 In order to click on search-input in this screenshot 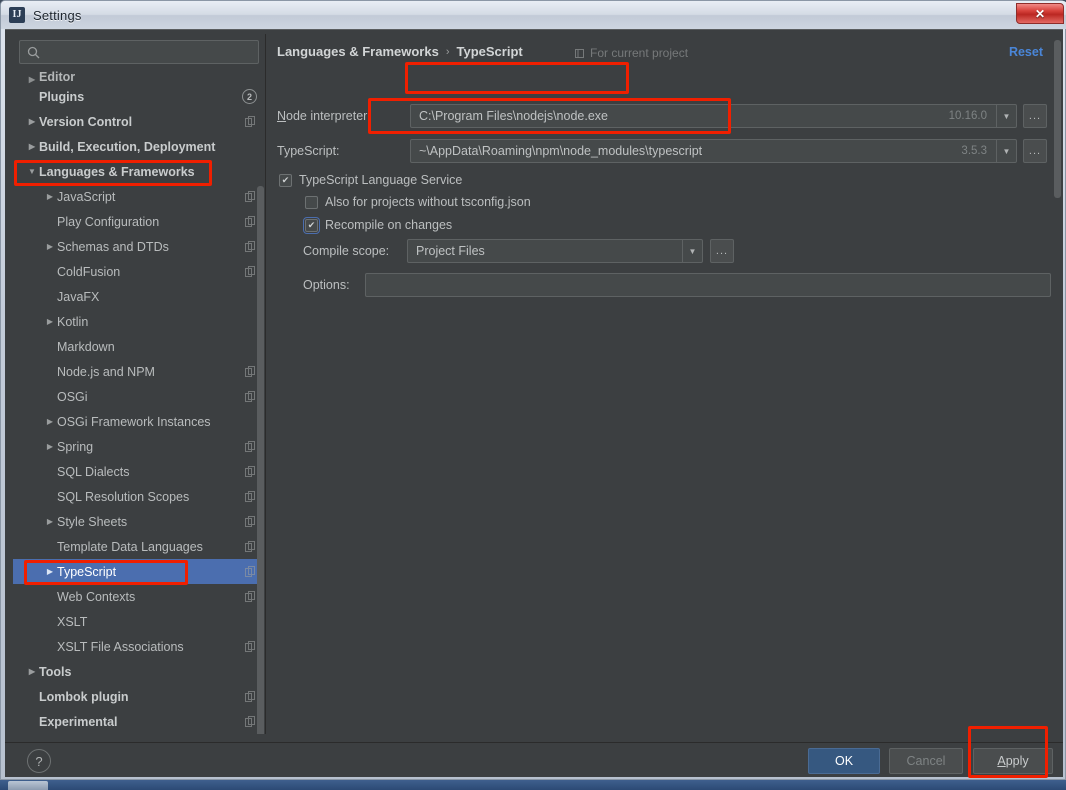, I will do `click(150, 52)`.